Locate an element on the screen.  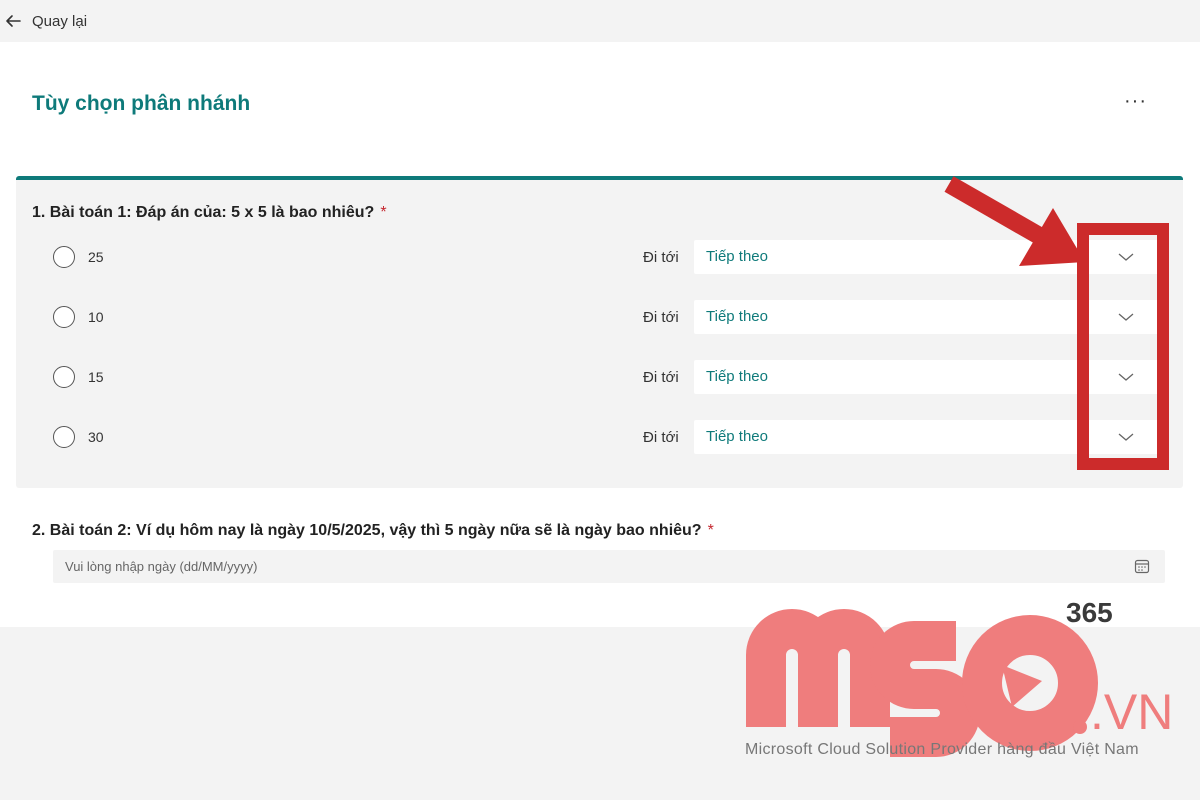
date-field is located at coordinates (588, 566).